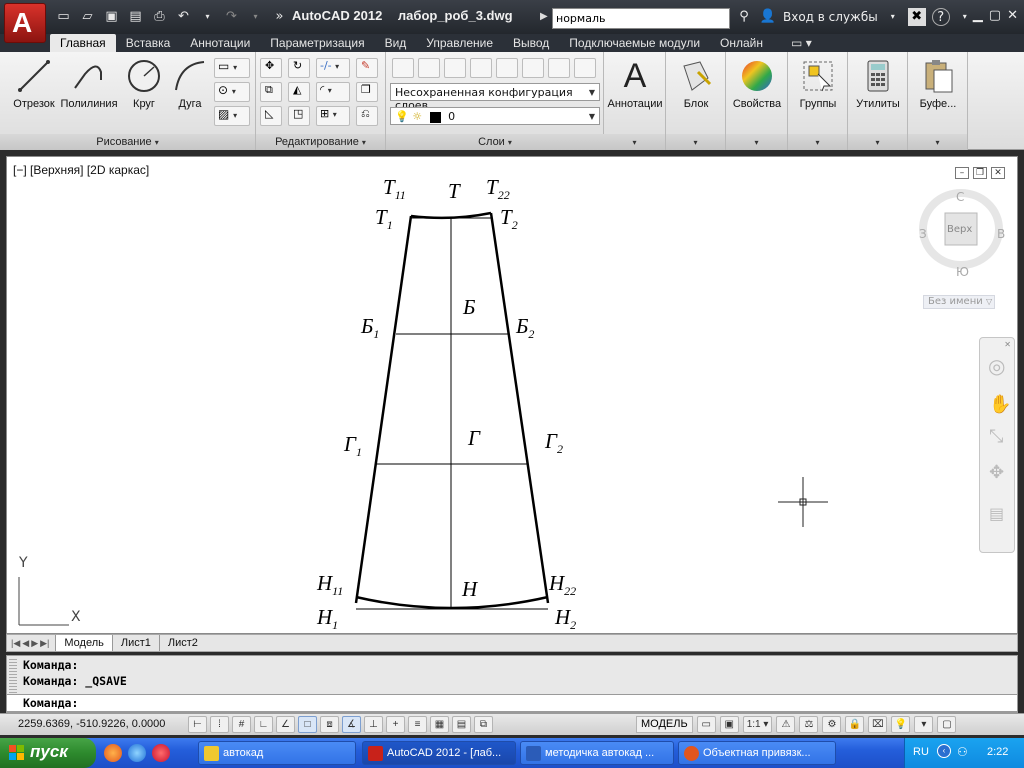  What do you see at coordinates (786, 724) in the screenshot?
I see `annotation-visibility-icon: ⚠` at bounding box center [786, 724].